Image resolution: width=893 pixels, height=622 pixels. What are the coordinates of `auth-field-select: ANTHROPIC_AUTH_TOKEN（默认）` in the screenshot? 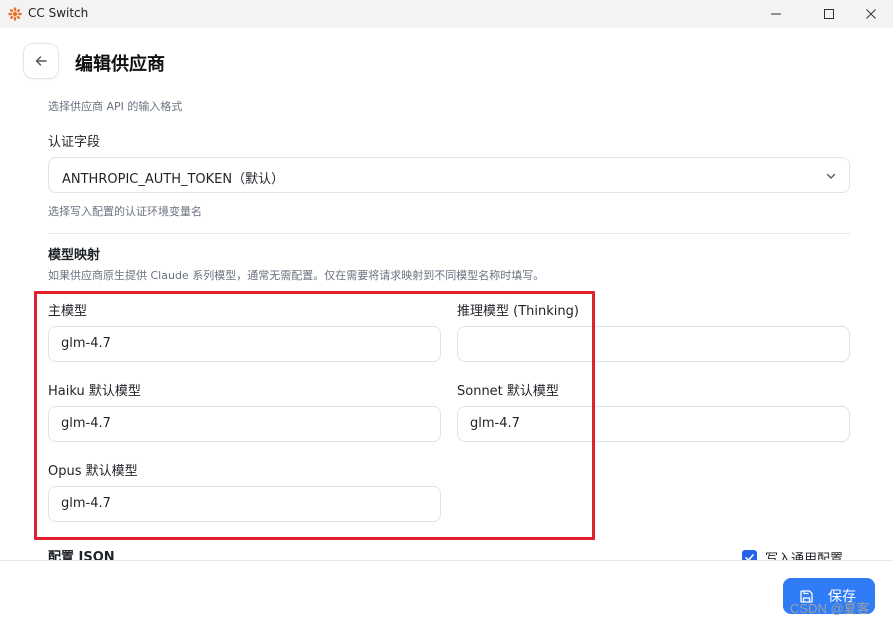 It's located at (449, 175).